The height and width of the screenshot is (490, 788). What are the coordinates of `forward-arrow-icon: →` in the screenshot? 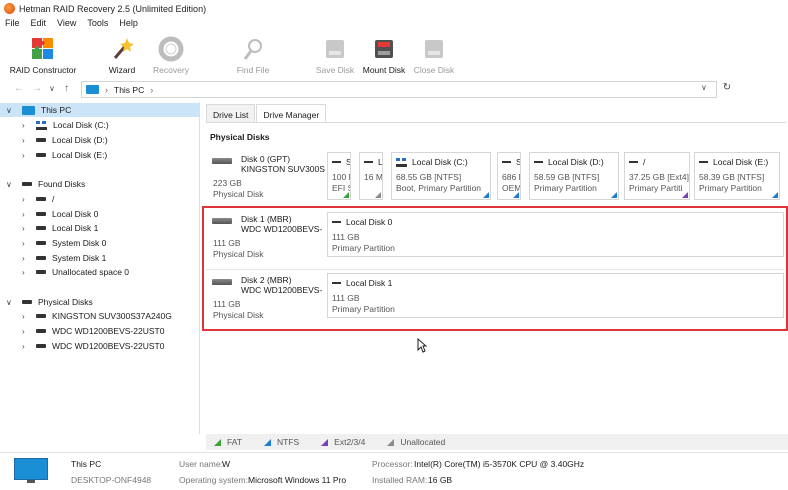 It's located at (37, 88).